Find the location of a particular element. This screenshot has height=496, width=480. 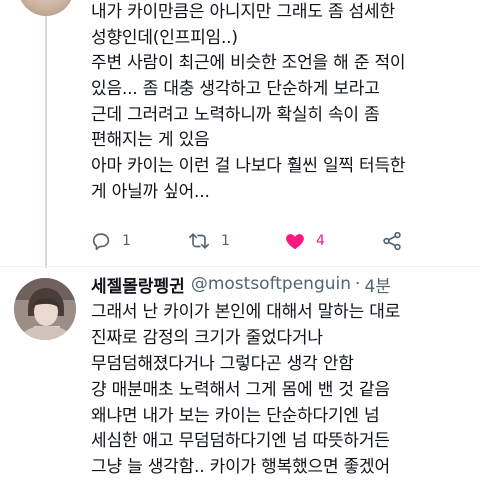

like-count: 4 is located at coordinates (320, 241).